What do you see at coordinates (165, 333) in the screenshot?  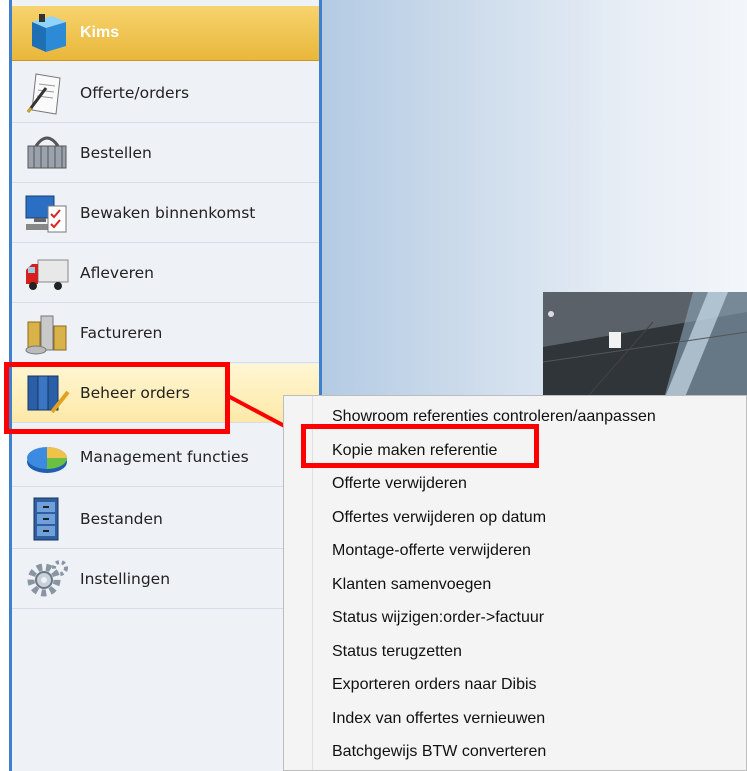 I see `sidebar-item-factureren: Factureren` at bounding box center [165, 333].